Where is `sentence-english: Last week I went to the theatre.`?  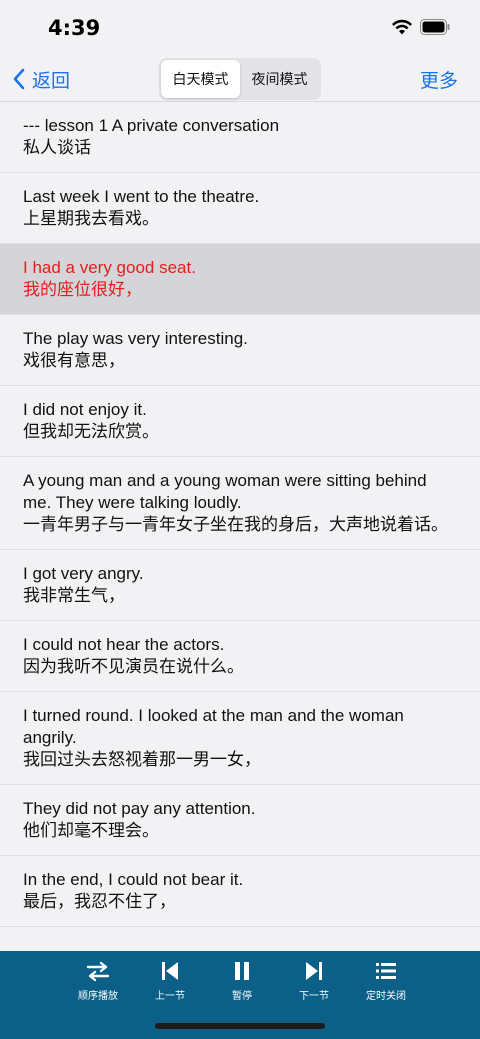 sentence-english: Last week I went to the theatre. is located at coordinates (141, 196).